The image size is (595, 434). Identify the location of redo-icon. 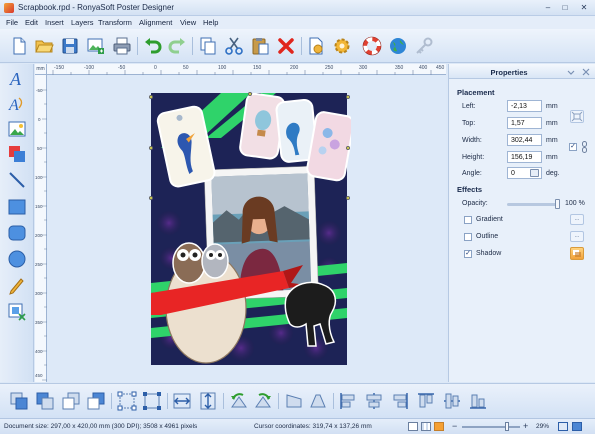
(177, 46).